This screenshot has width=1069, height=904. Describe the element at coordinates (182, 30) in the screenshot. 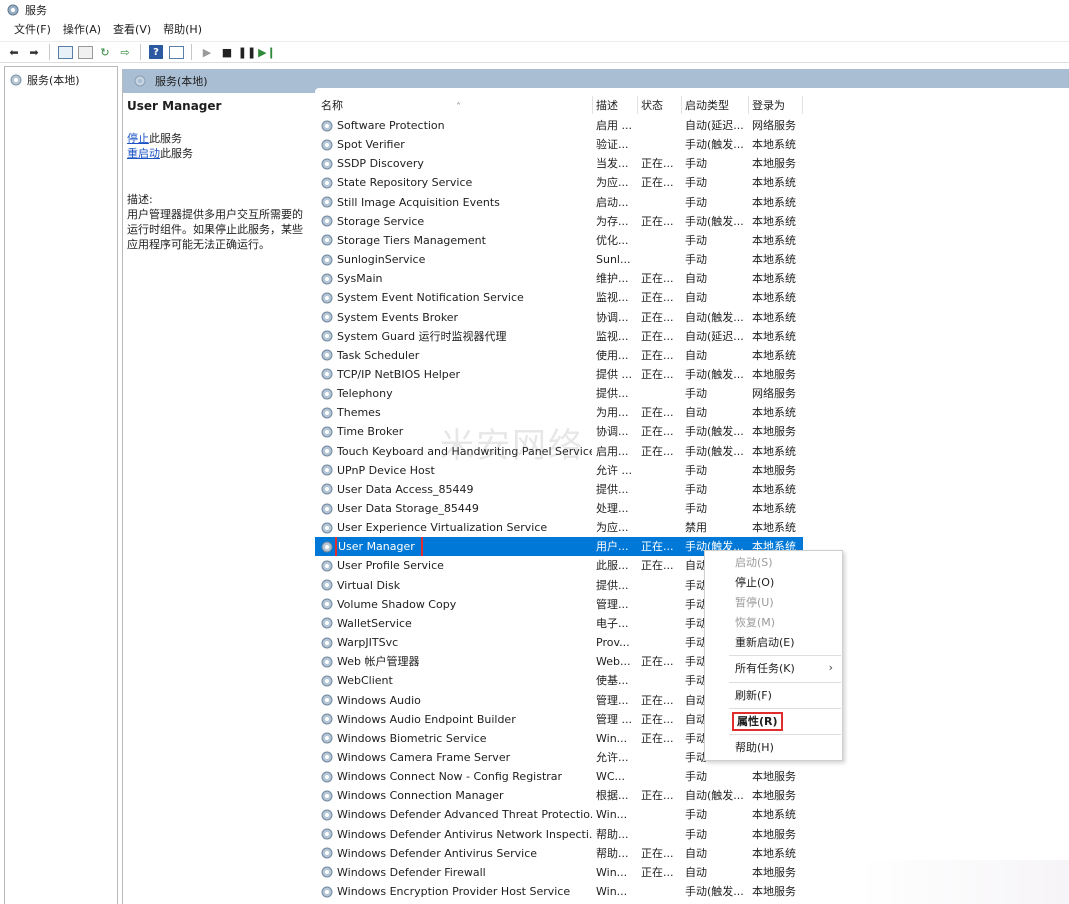

I see `menu-help: 帮助(H)` at that location.